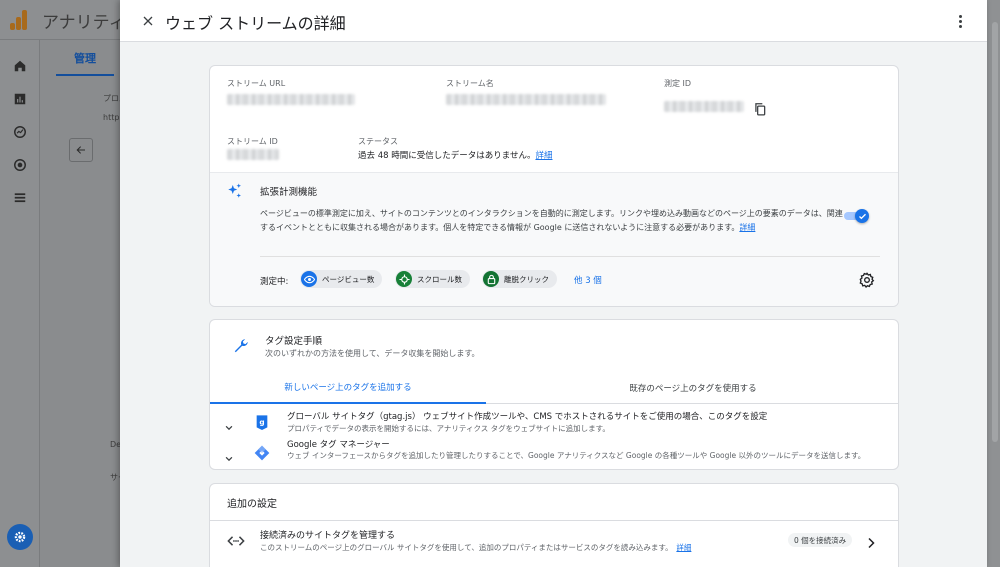 This screenshot has width=1000, height=567. What do you see at coordinates (678, 83) in the screenshot?
I see `measurement-id-label: 測定 ID` at bounding box center [678, 83].